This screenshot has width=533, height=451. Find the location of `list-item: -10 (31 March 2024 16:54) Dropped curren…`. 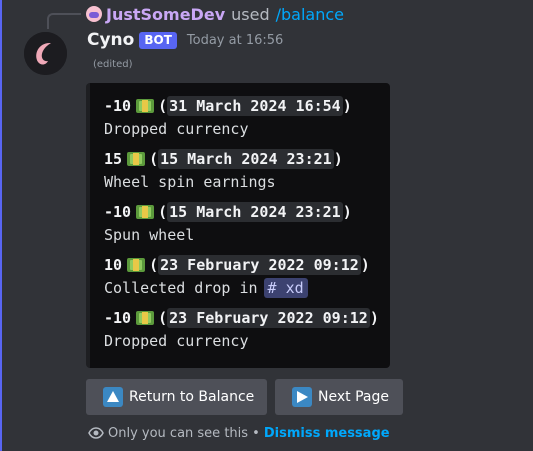

list-item: -10 (31 March 2024 16:54) Dropped curren… is located at coordinates (228, 117).